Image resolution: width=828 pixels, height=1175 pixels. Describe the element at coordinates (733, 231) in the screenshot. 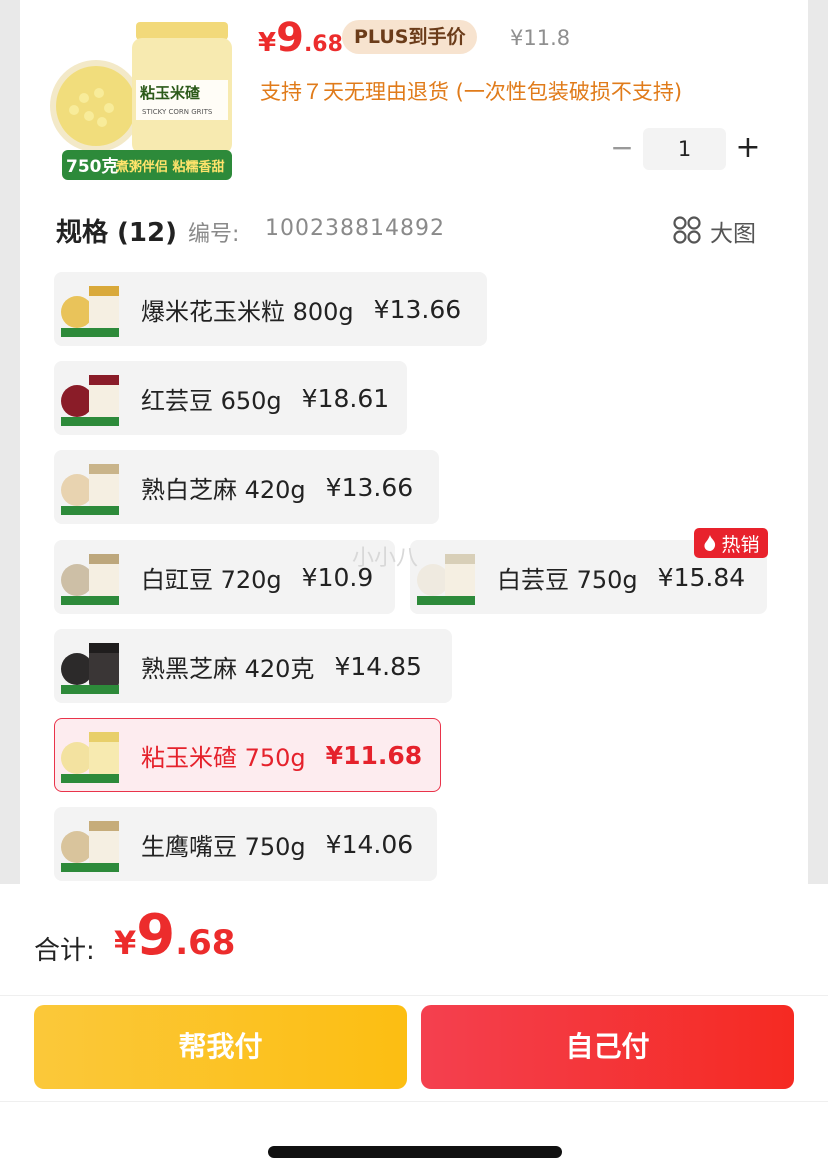

I see `bigview-button: 大图` at that location.